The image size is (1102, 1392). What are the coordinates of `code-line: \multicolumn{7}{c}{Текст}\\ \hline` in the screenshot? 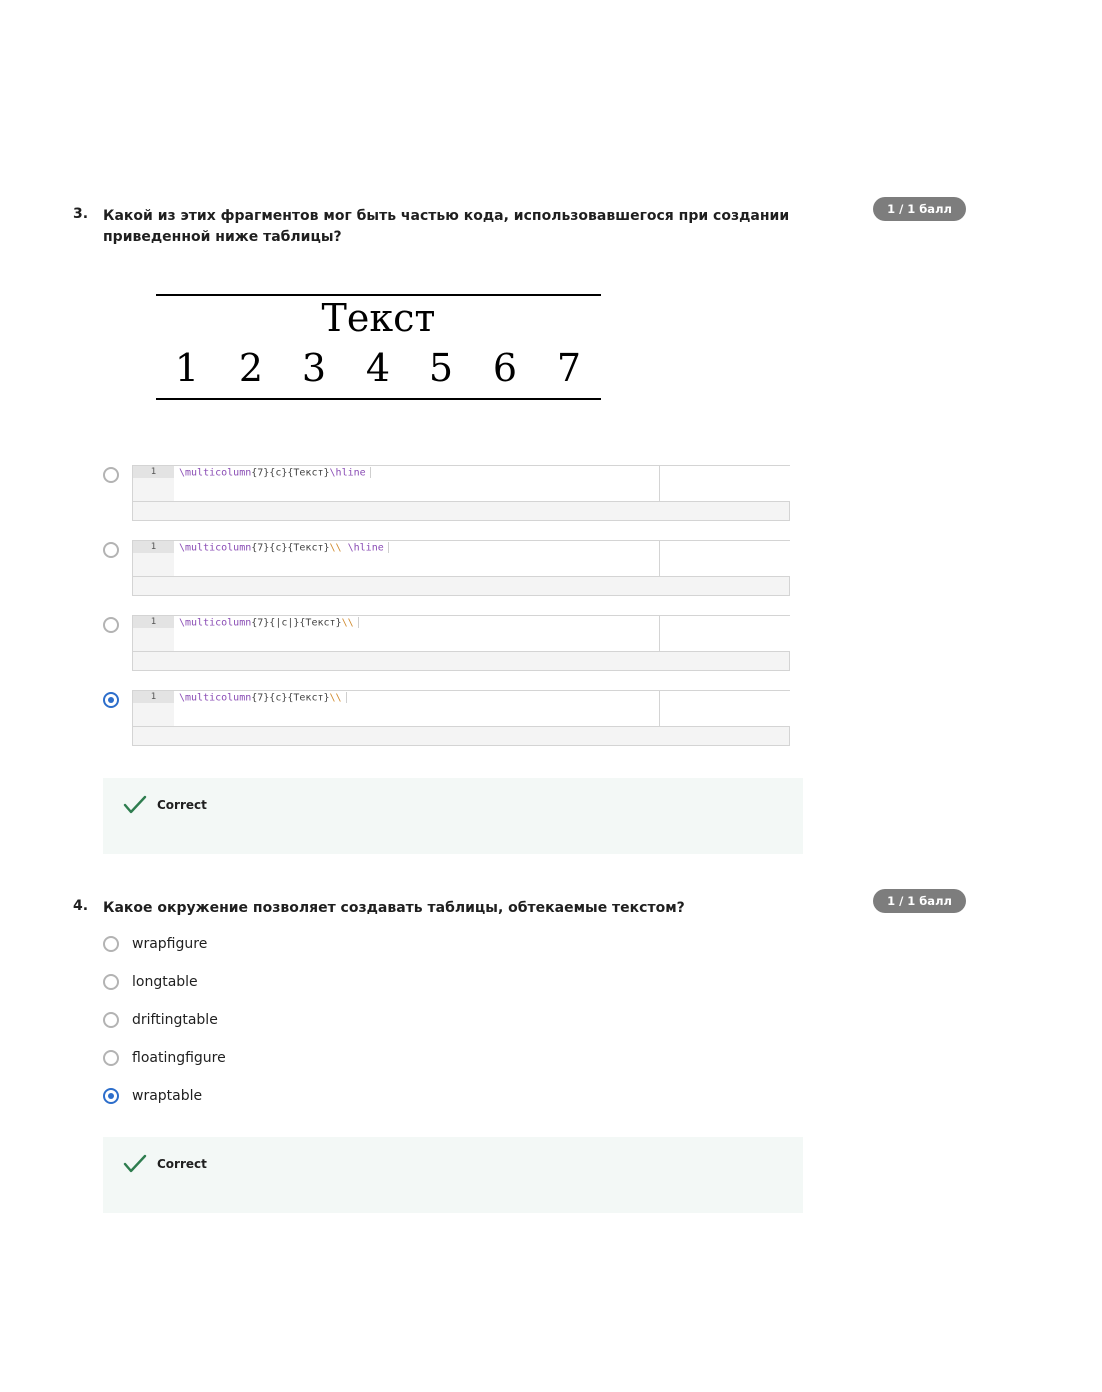 It's located at (284, 548).